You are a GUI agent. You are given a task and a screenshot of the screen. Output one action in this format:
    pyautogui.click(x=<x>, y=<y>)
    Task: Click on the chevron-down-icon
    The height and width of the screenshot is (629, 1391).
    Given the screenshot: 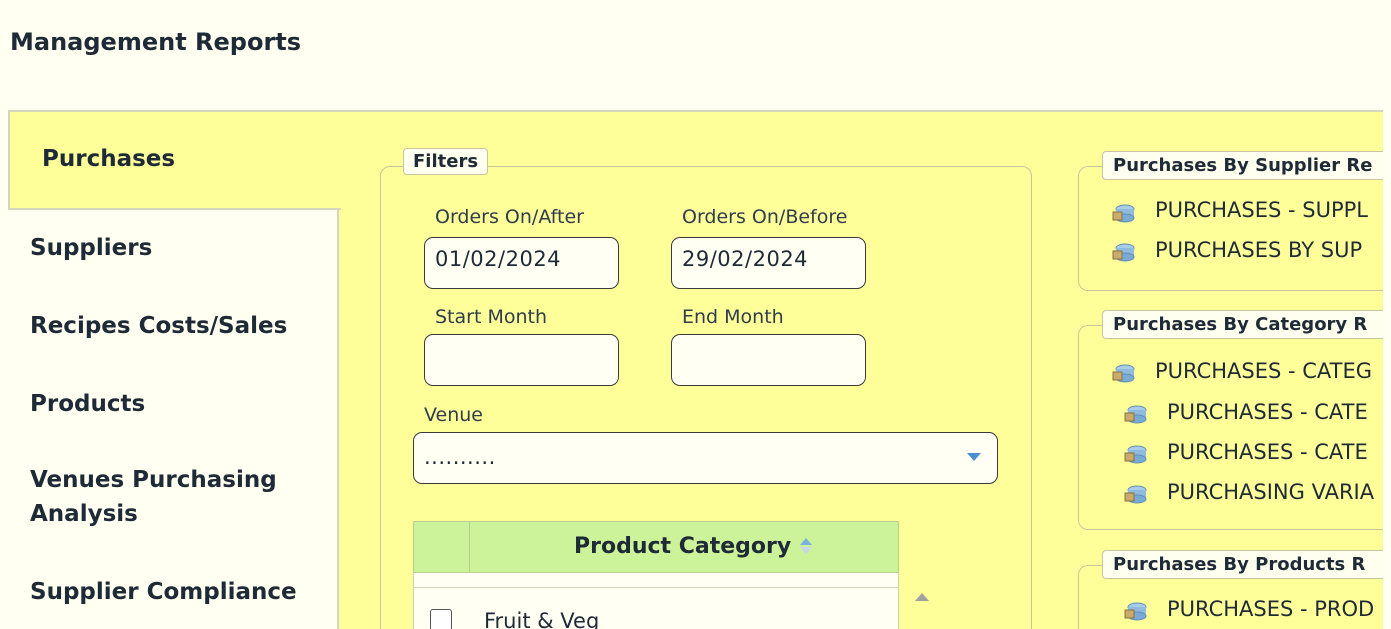 What is the action you would take?
    pyautogui.click(x=974, y=457)
    